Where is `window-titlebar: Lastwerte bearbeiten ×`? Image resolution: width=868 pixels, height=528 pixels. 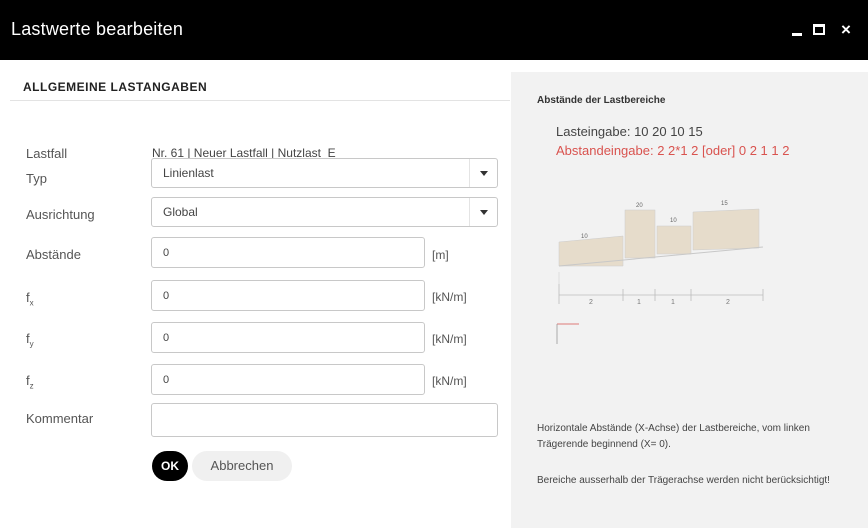 window-titlebar: Lastwerte bearbeiten × is located at coordinates (434, 30).